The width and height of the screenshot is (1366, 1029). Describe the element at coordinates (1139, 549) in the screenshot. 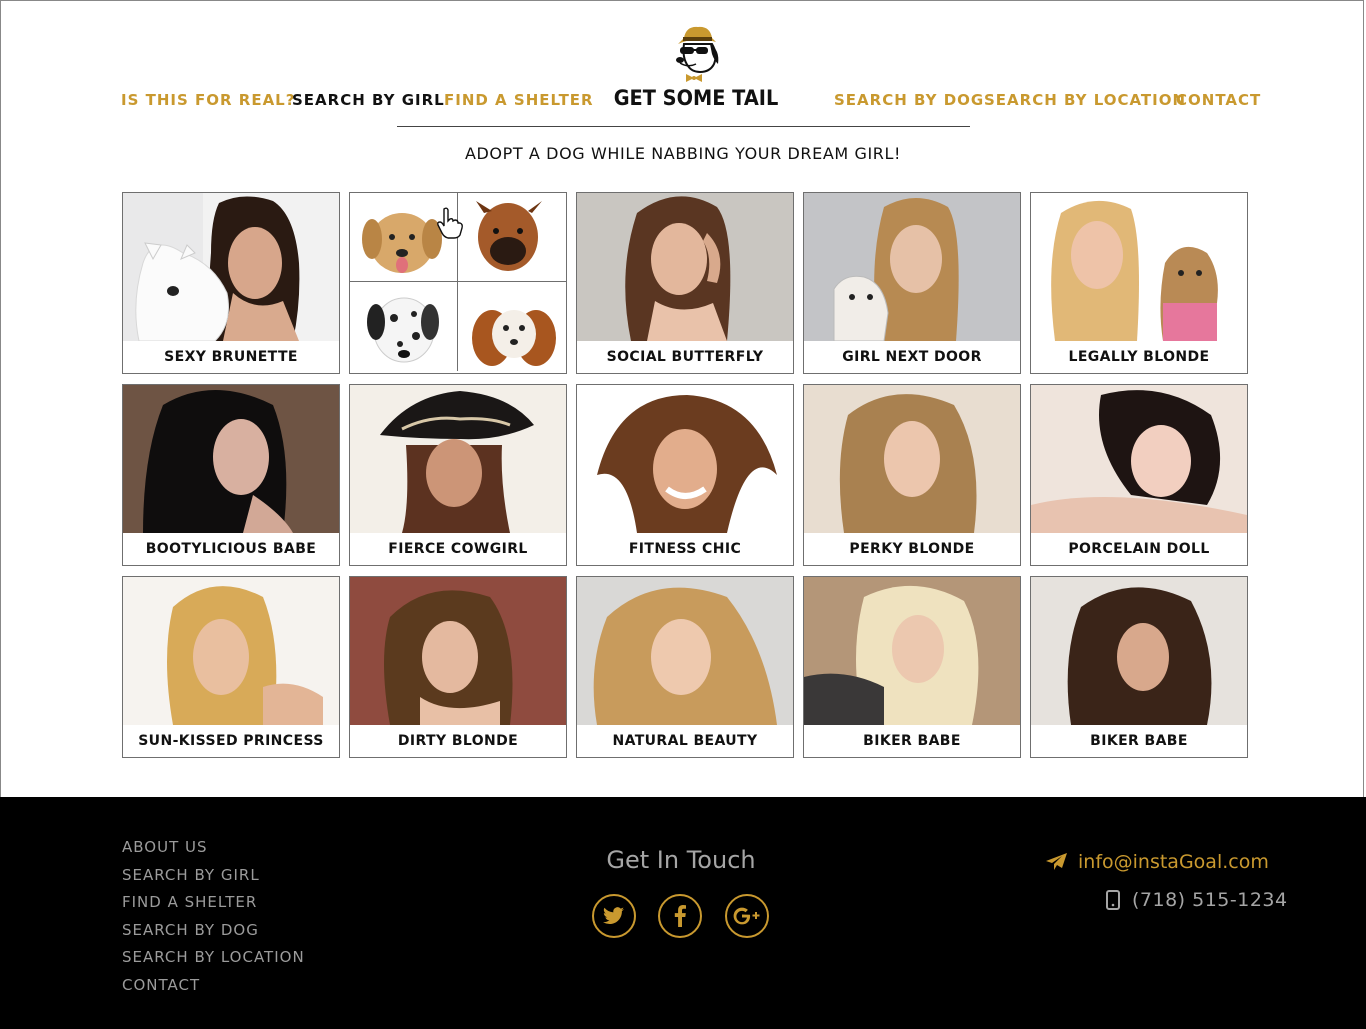

I see `card-label: PORCELAIN DOLL` at that location.